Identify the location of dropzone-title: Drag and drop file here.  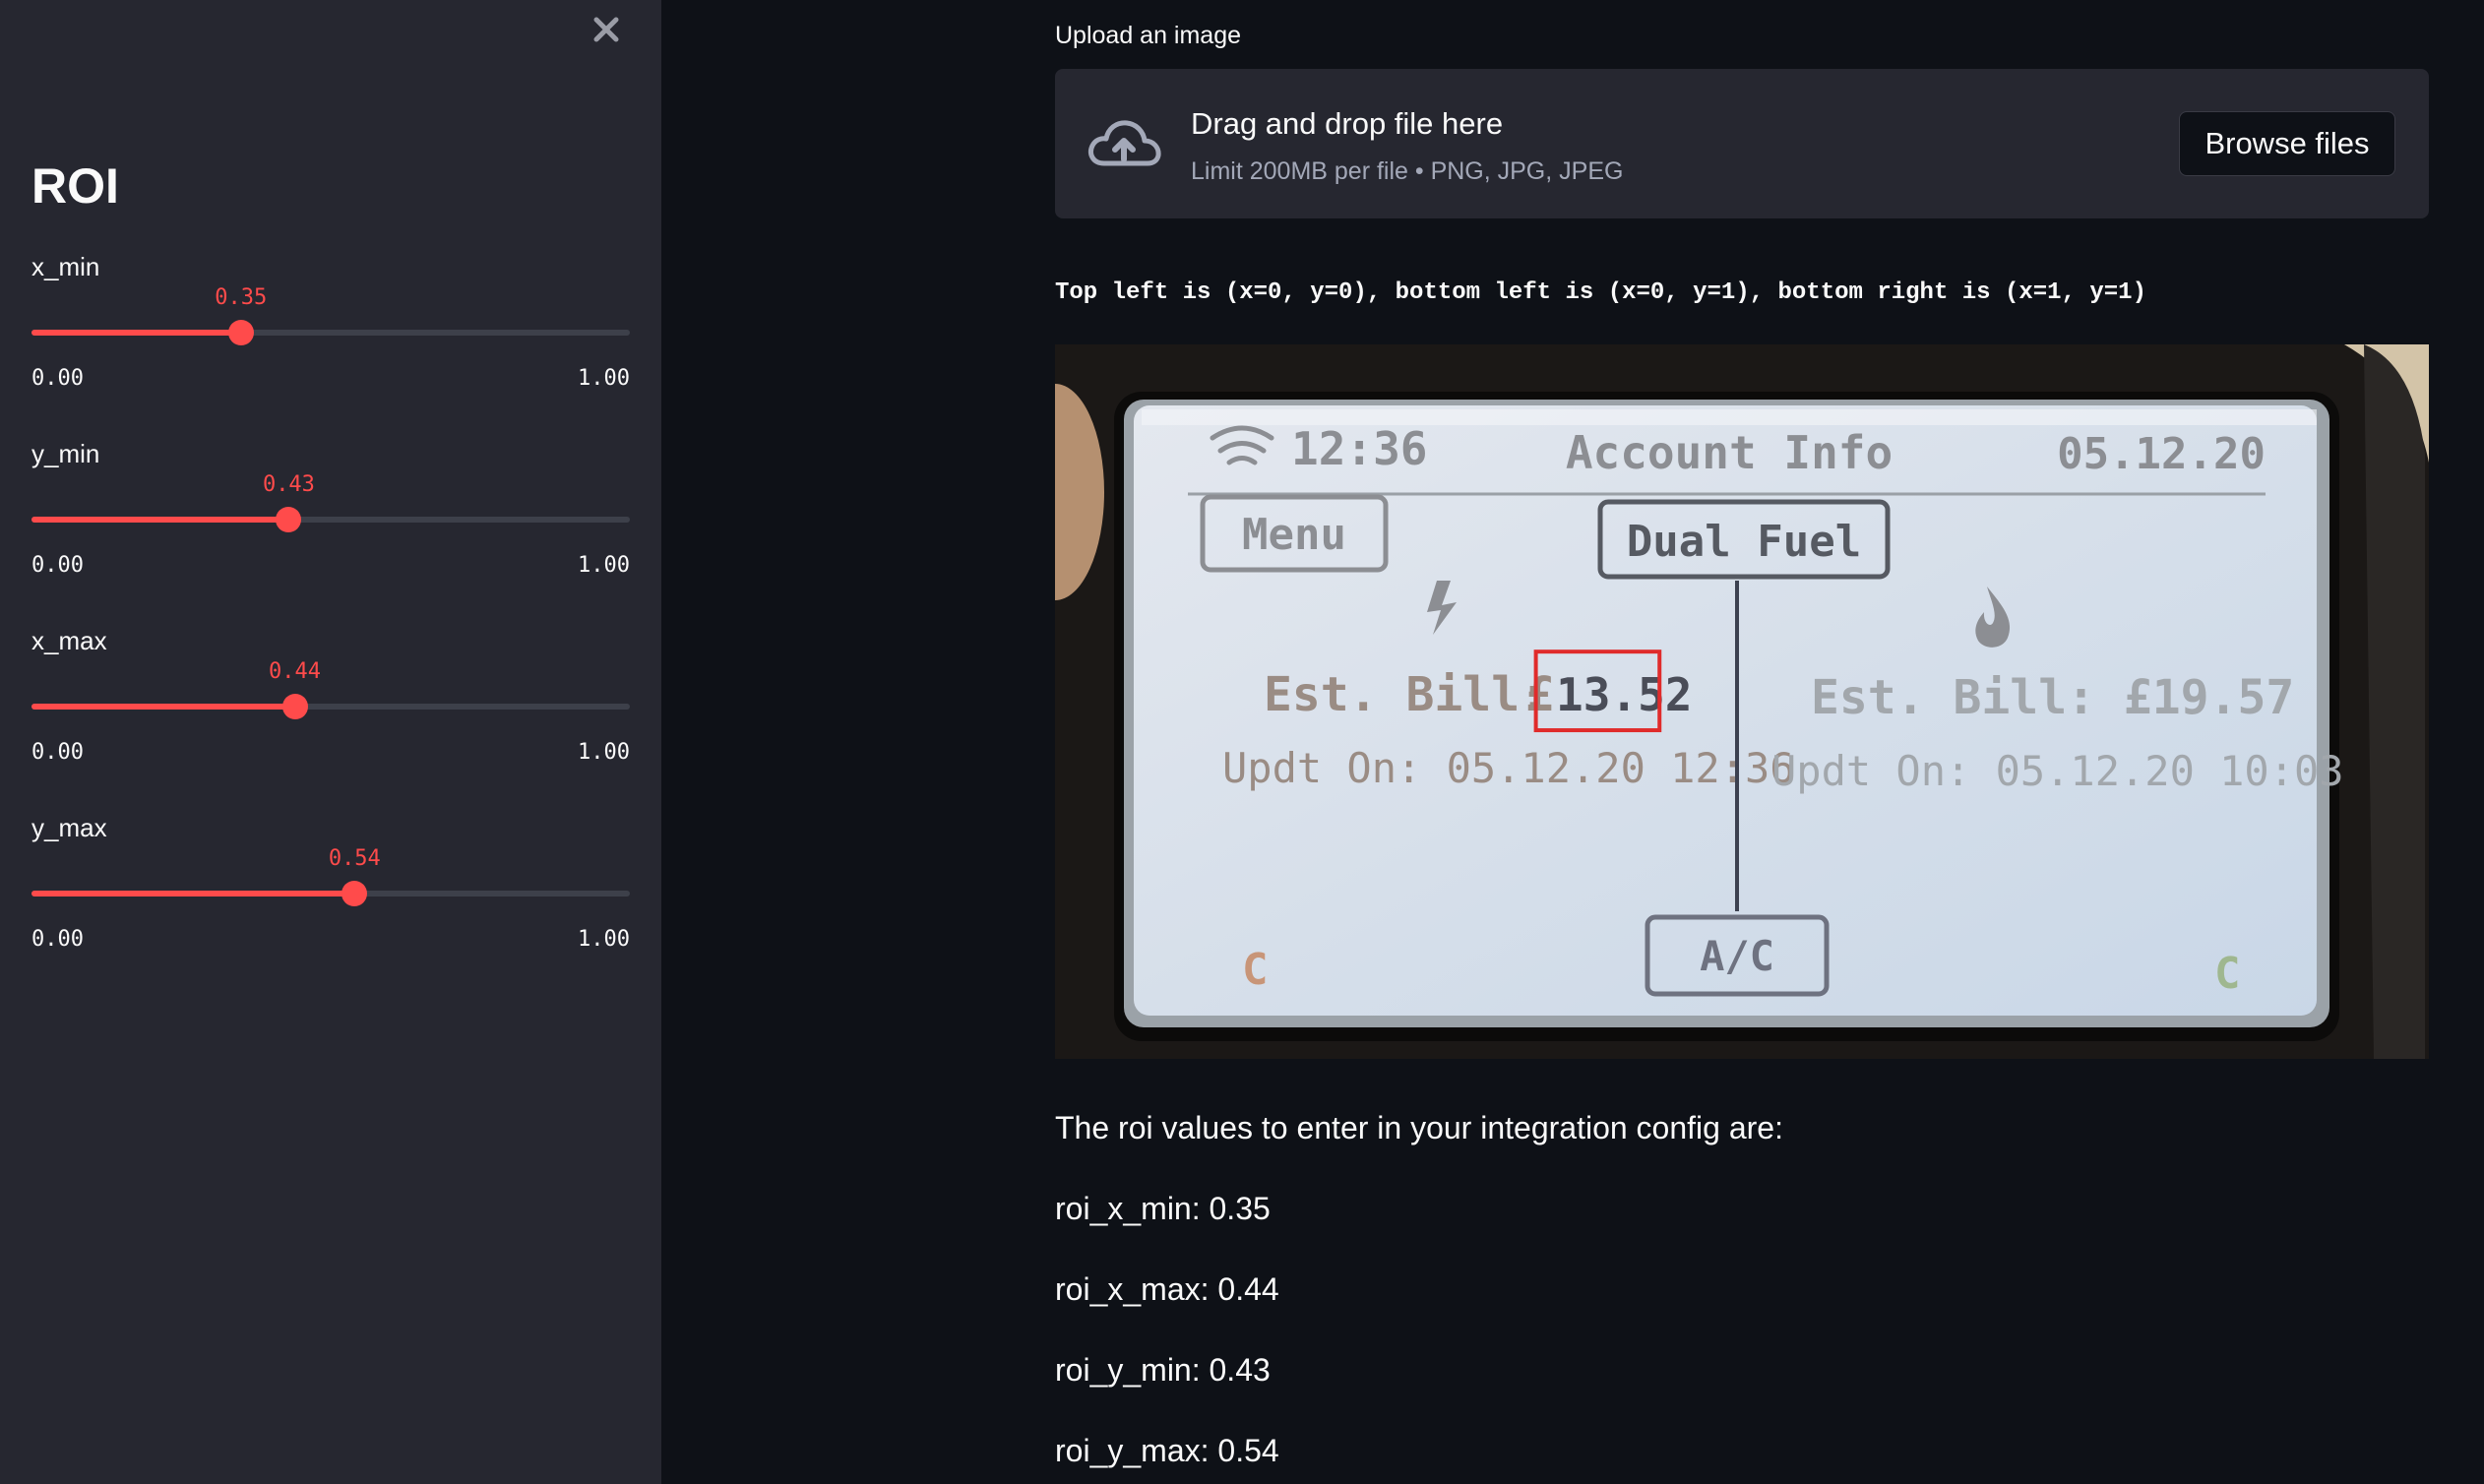
(1348, 124).